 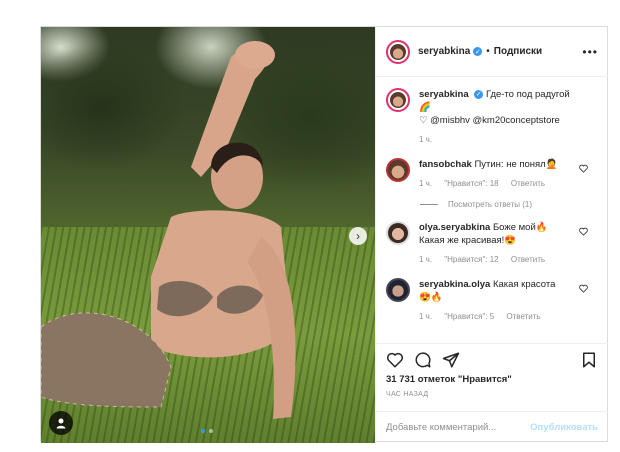 I want to click on comment-author: olya.seryabkina, so click(x=454, y=227).